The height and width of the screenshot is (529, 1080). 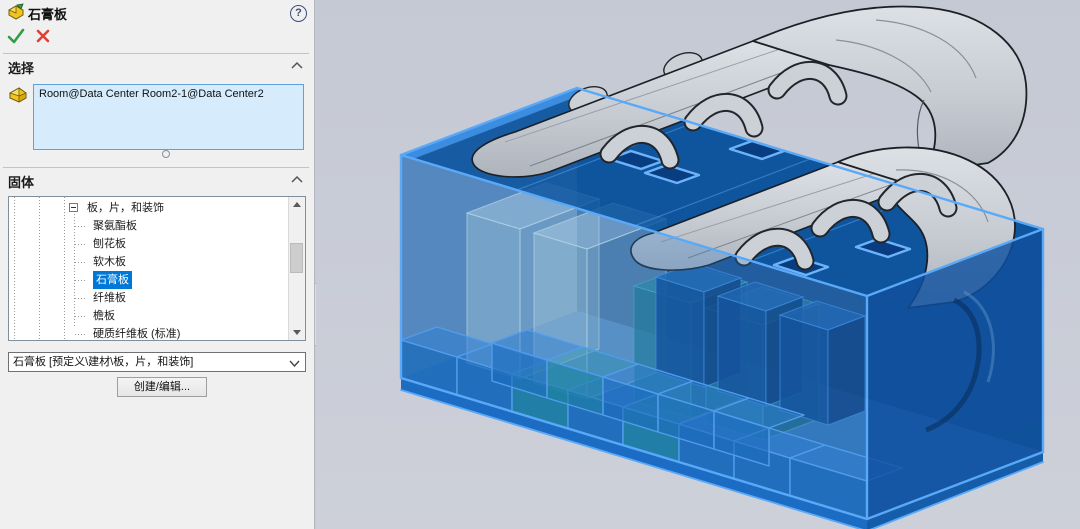 I want to click on material-dropdown-value: 石膏板 [预定义\建材\板，片，和装饰], so click(x=103, y=362).